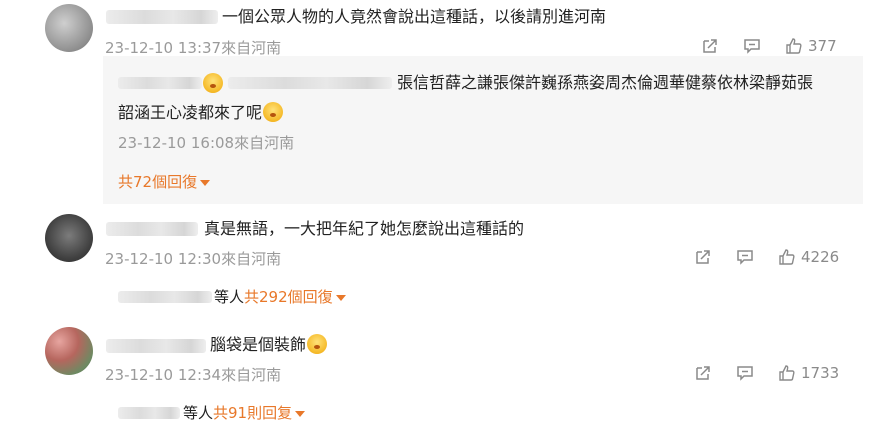  What do you see at coordinates (206, 143) in the screenshot?
I see `reply-time: 23-12-10 16:08來自河南` at bounding box center [206, 143].